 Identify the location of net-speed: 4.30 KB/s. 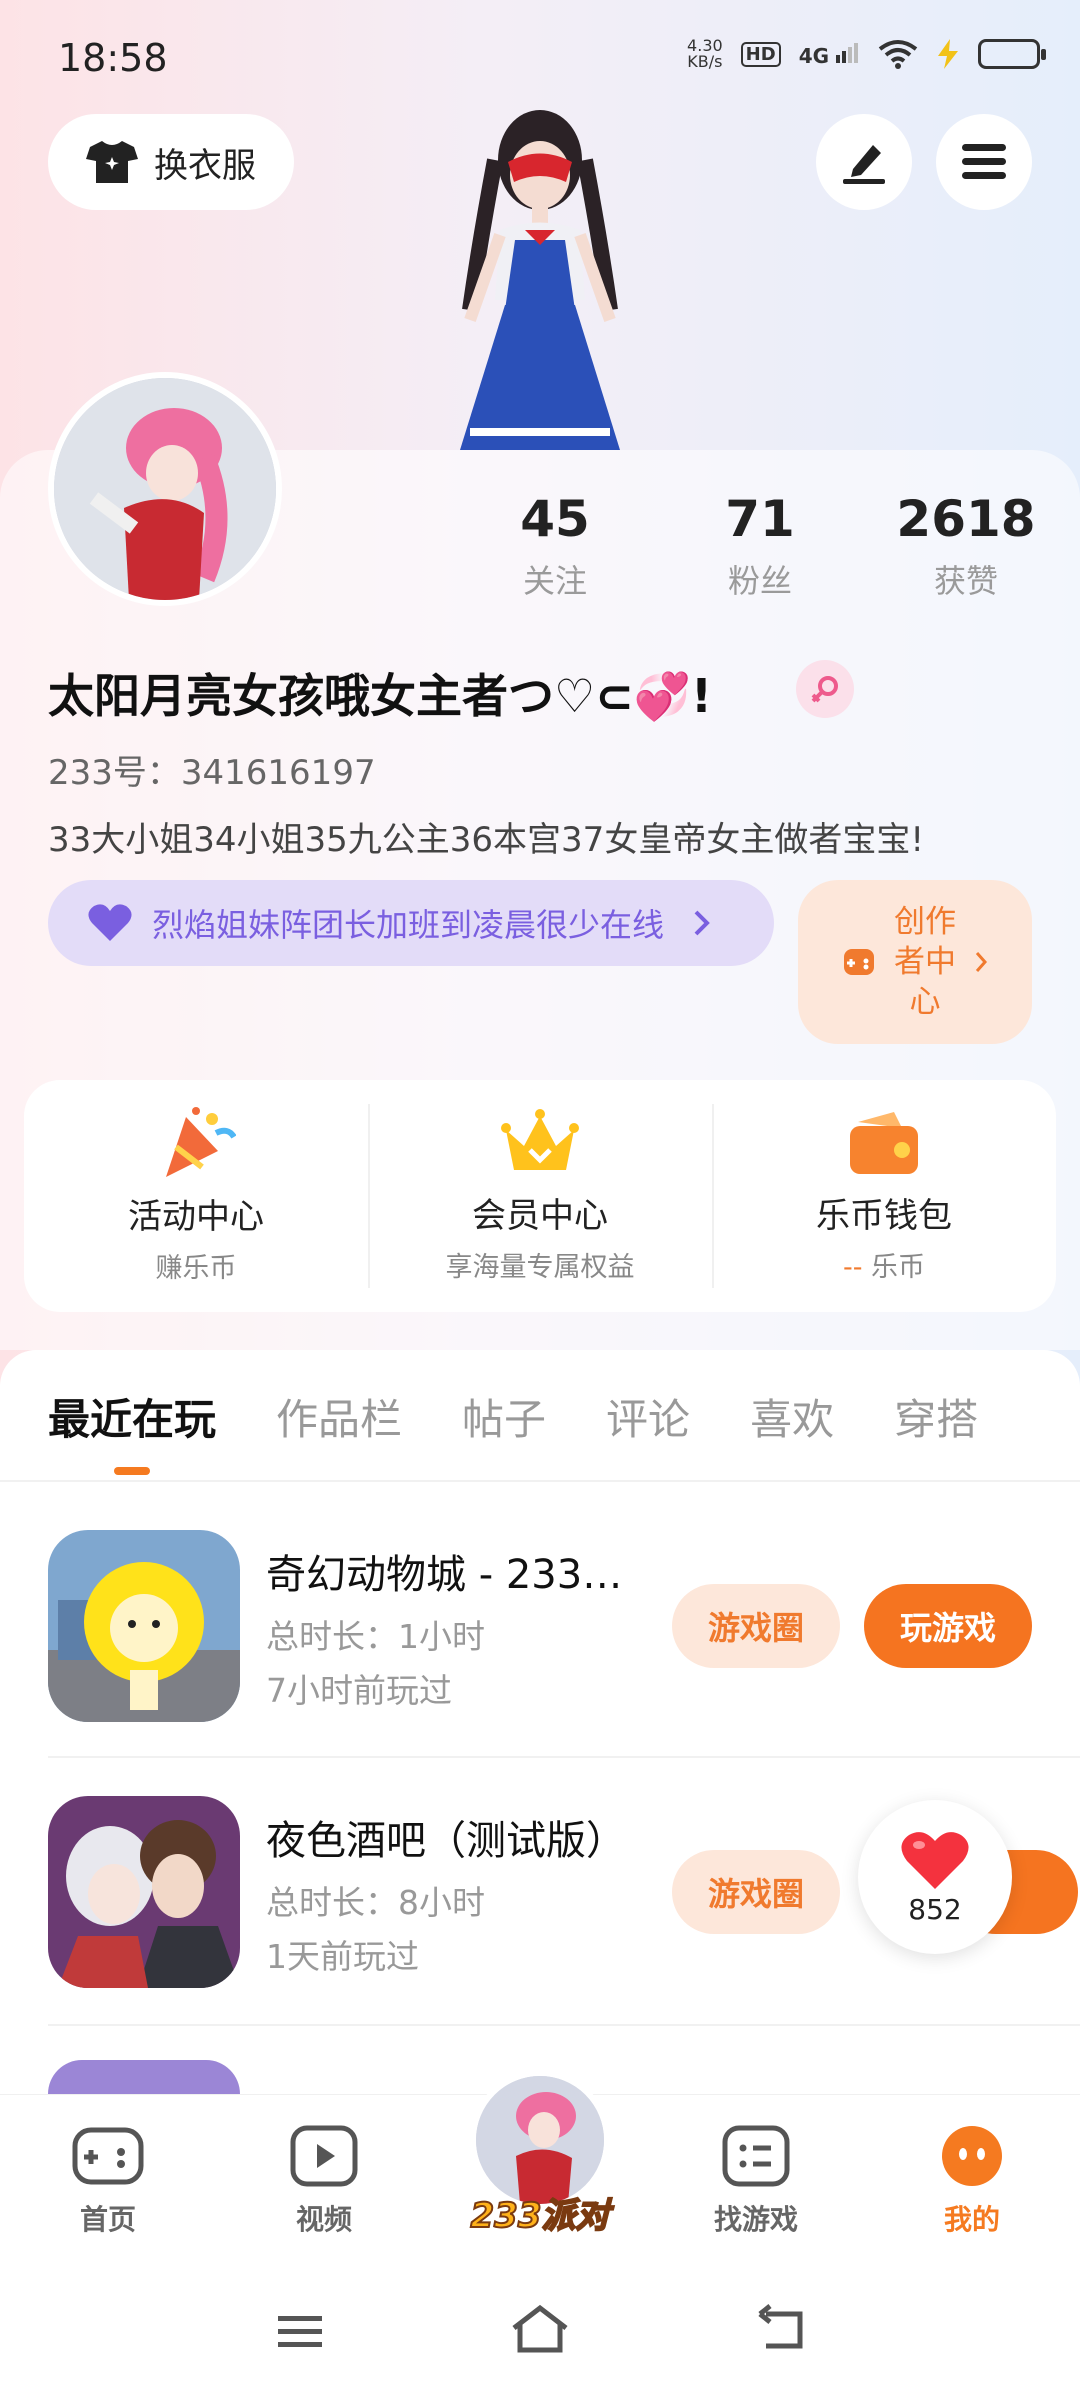
(705, 54).